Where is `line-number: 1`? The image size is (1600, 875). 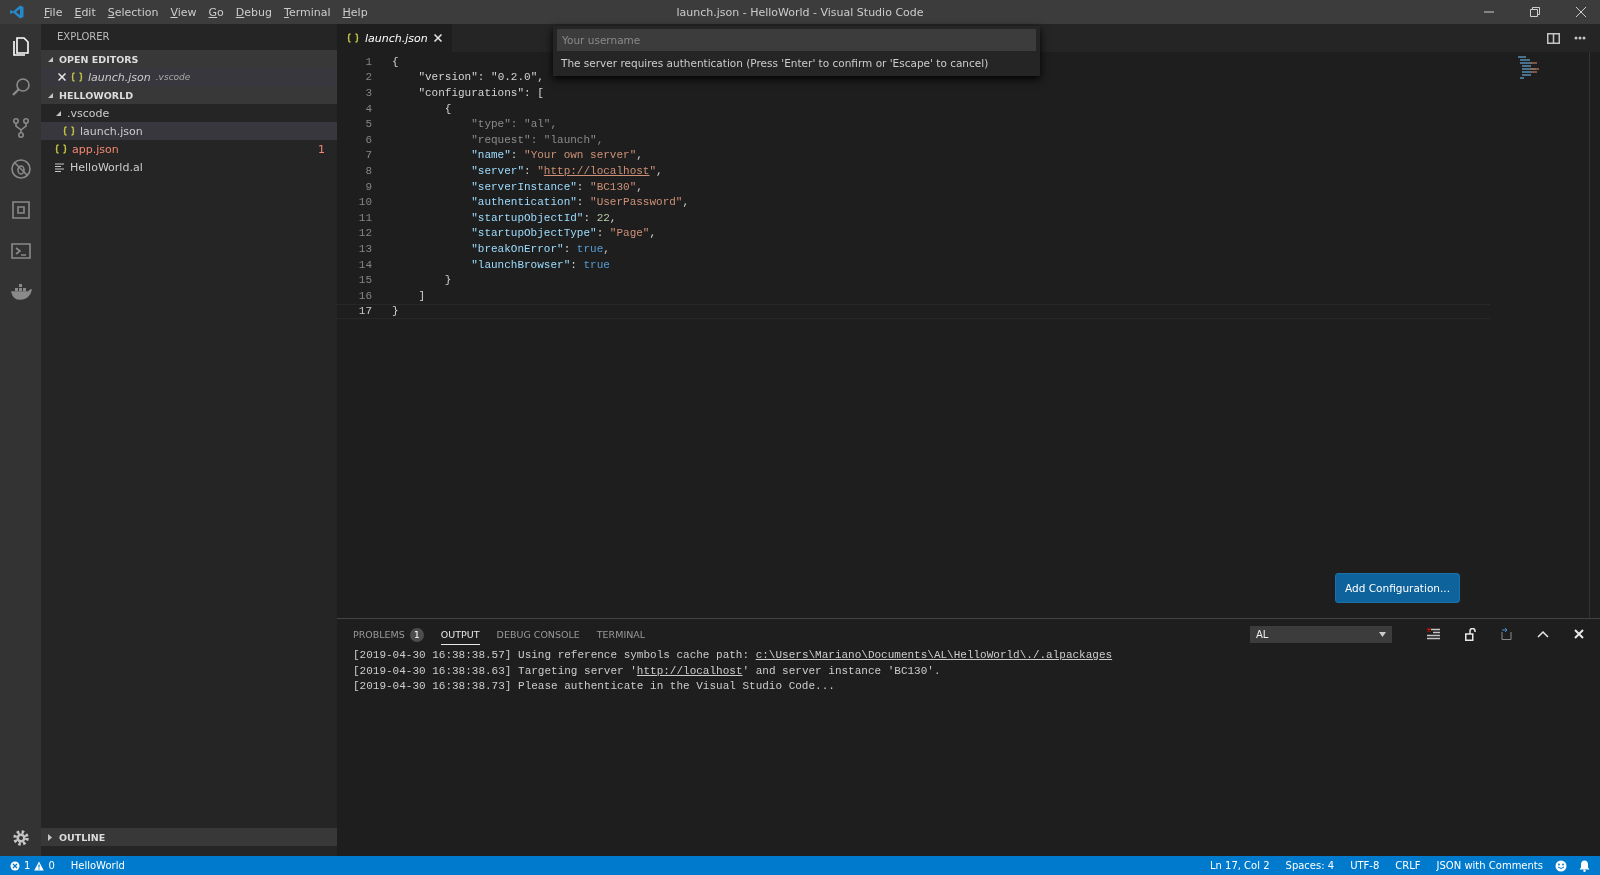
line-number: 1 is located at coordinates (368, 61).